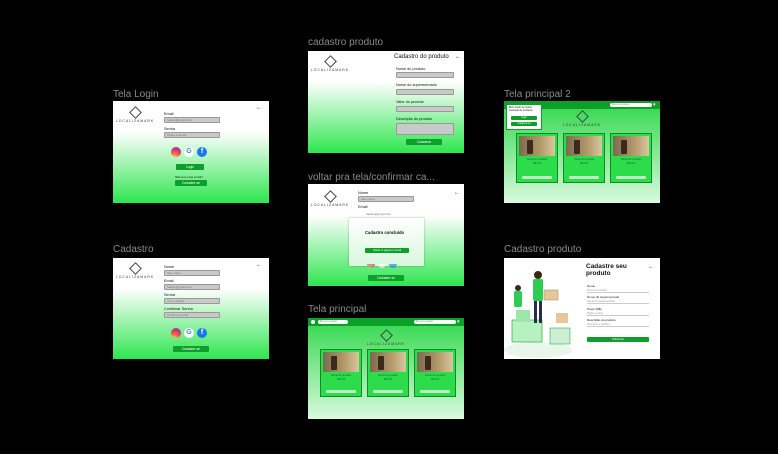 This screenshot has height=454, width=778. I want to click on frame-label-cadastro-produto: cadastro produto, so click(346, 42).